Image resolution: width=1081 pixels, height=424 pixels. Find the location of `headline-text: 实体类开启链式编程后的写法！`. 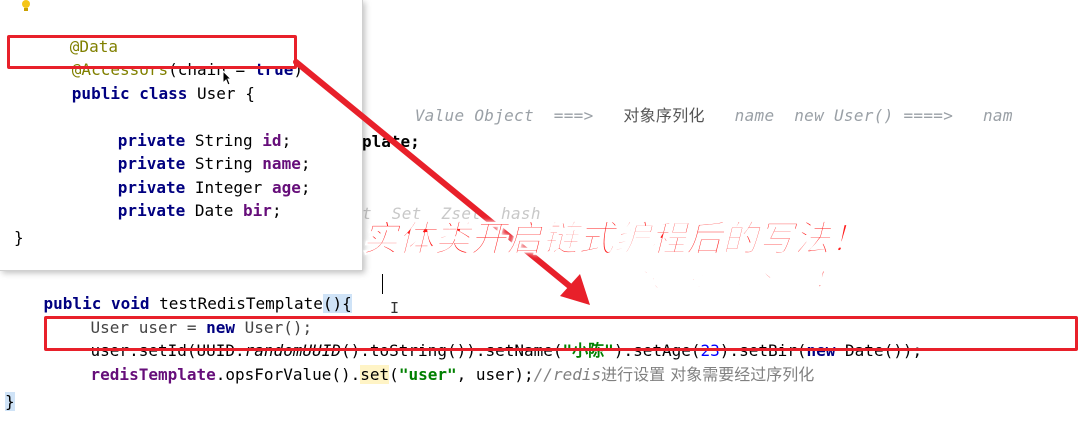

headline-text: 实体类开启链式编程后的写法！ is located at coordinates (614, 240).